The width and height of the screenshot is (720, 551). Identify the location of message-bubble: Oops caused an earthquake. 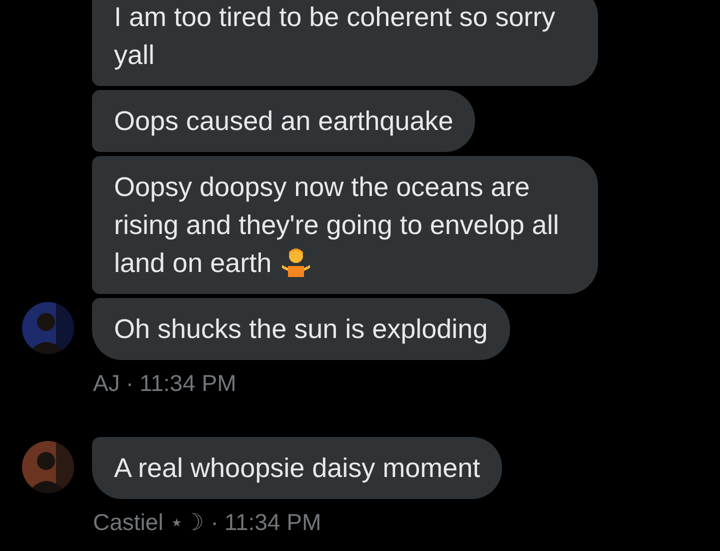
(284, 121).